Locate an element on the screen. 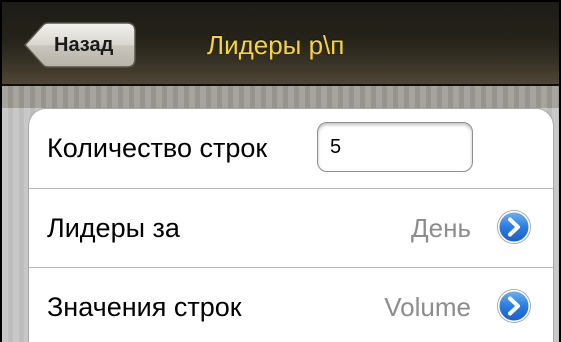  leaders-period-value: День is located at coordinates (441, 228).